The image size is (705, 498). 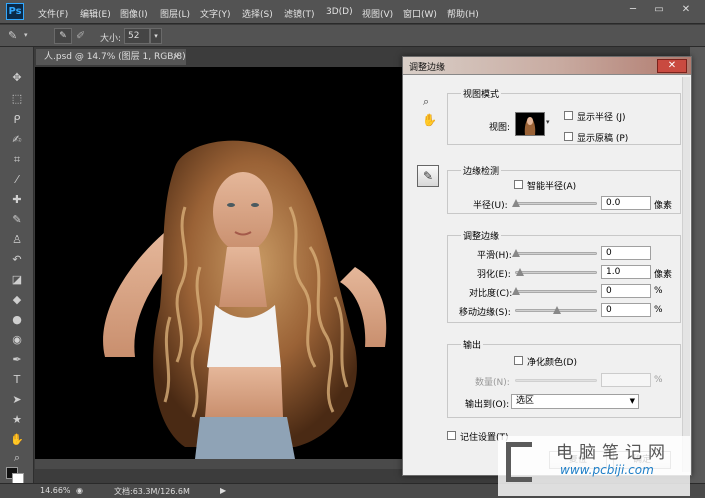 What do you see at coordinates (17, 458) in the screenshot?
I see `zoom-tool-icon: ⌕` at bounding box center [17, 458].